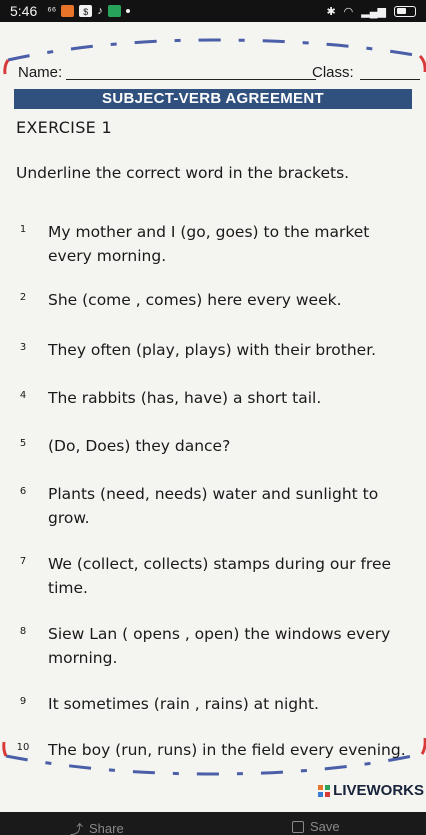  I want to click on logo-mark-icon, so click(324, 790).